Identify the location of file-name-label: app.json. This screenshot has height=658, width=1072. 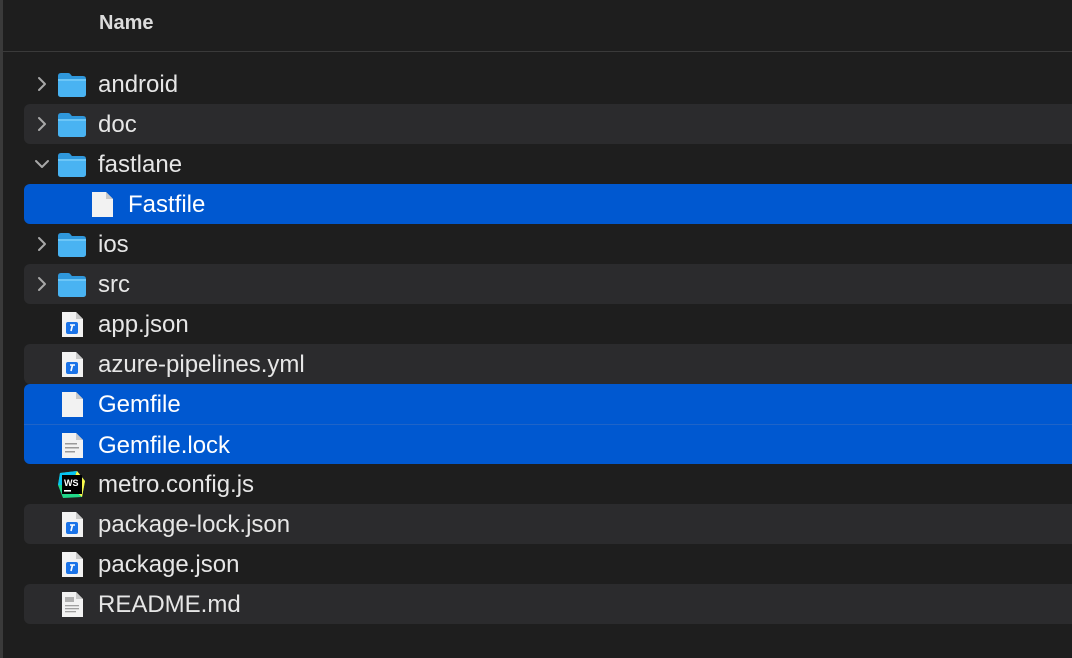
(143, 324).